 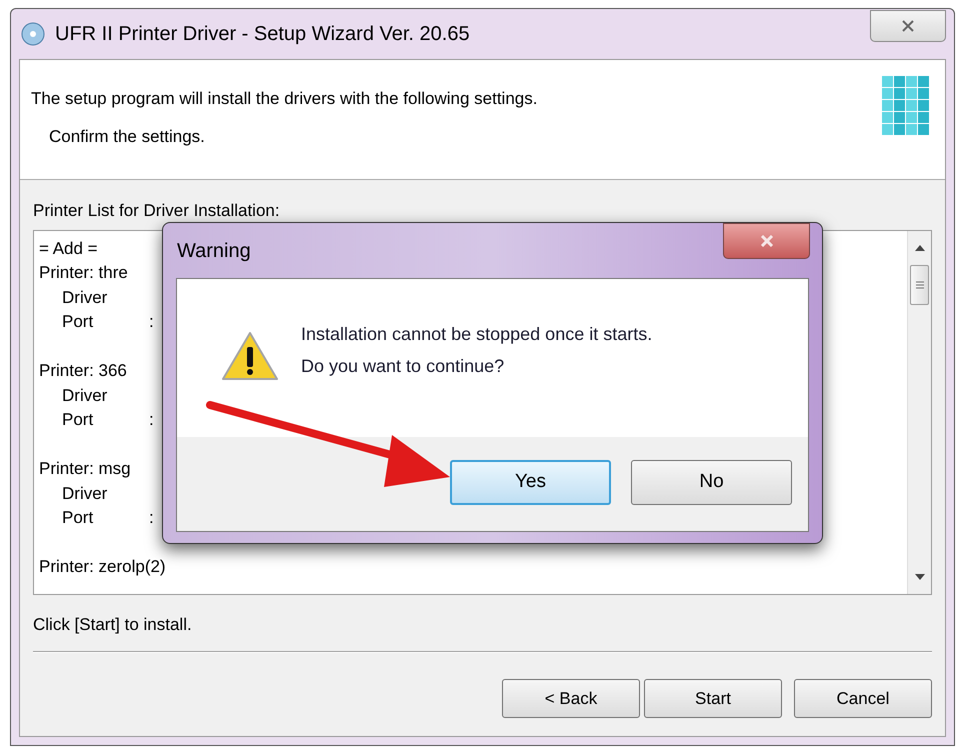 I want to click on printer-name: Printer: zerolp(2), so click(x=102, y=567).